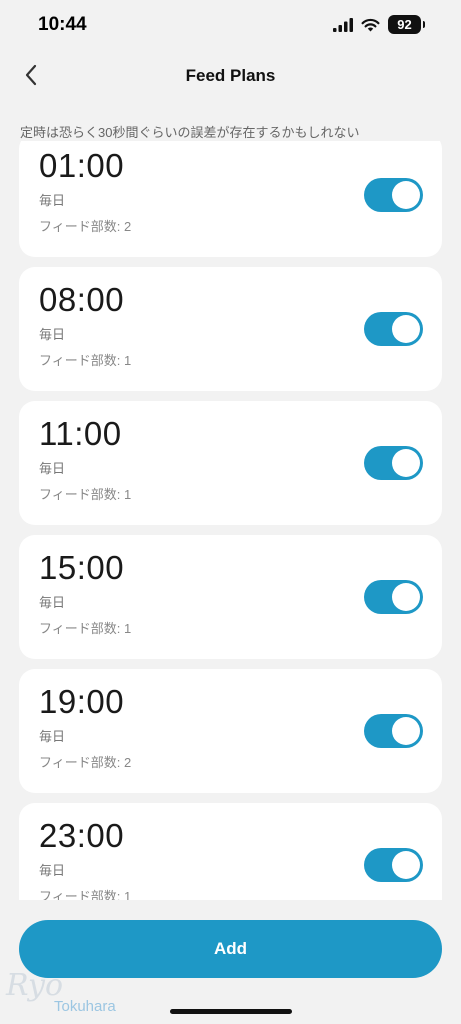  I want to click on battery-icon: 92, so click(406, 24).